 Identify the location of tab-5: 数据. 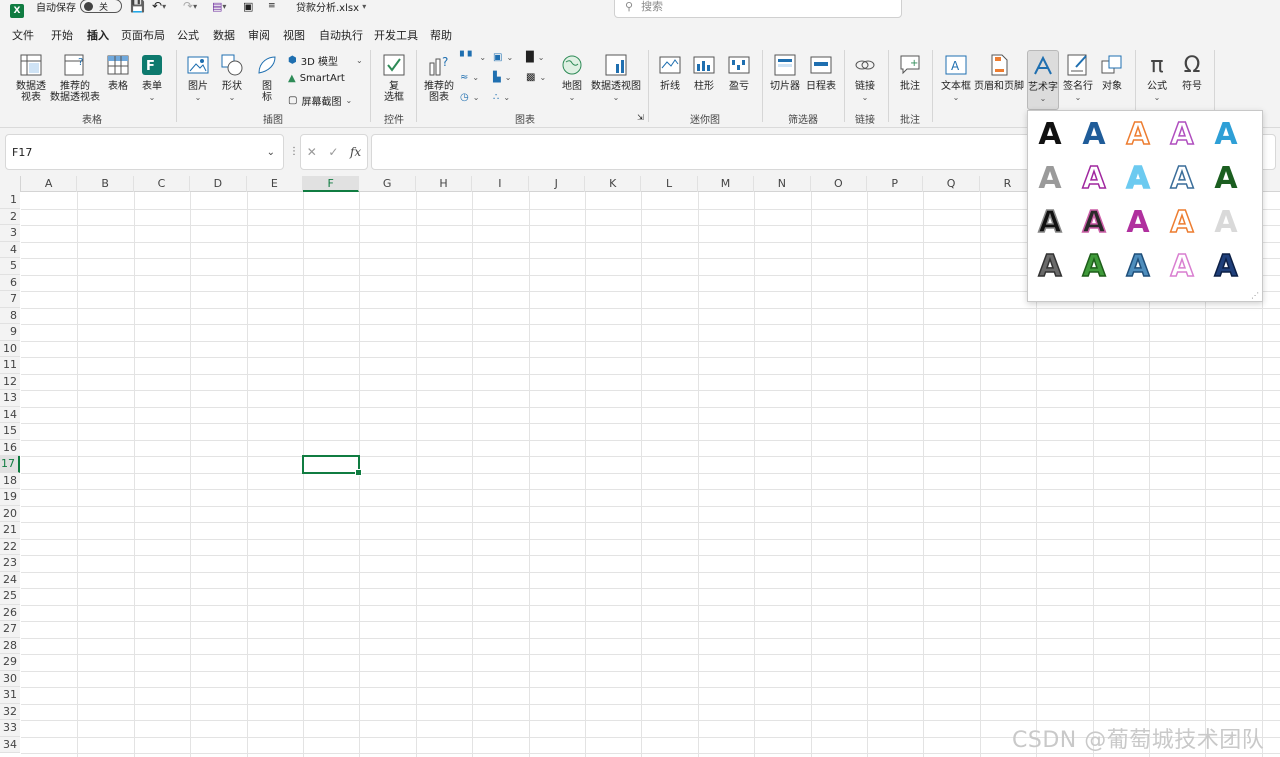
(224, 35).